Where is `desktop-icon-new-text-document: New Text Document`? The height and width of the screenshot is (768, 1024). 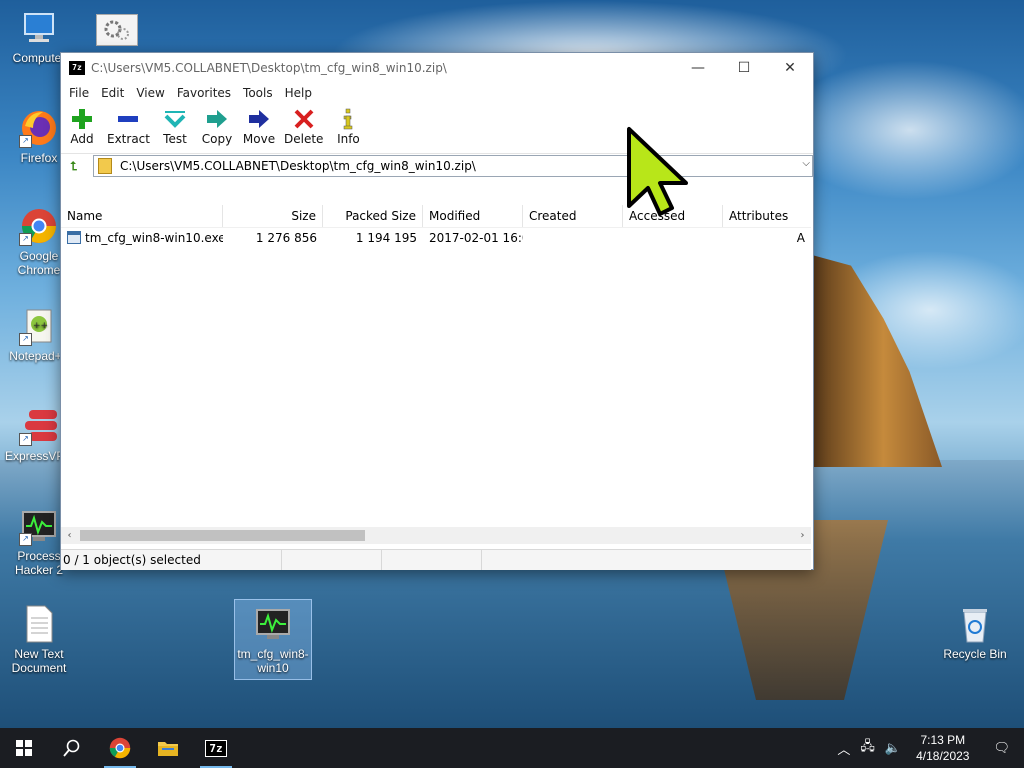 desktop-icon-new-text-document: New Text Document is located at coordinates (39, 639).